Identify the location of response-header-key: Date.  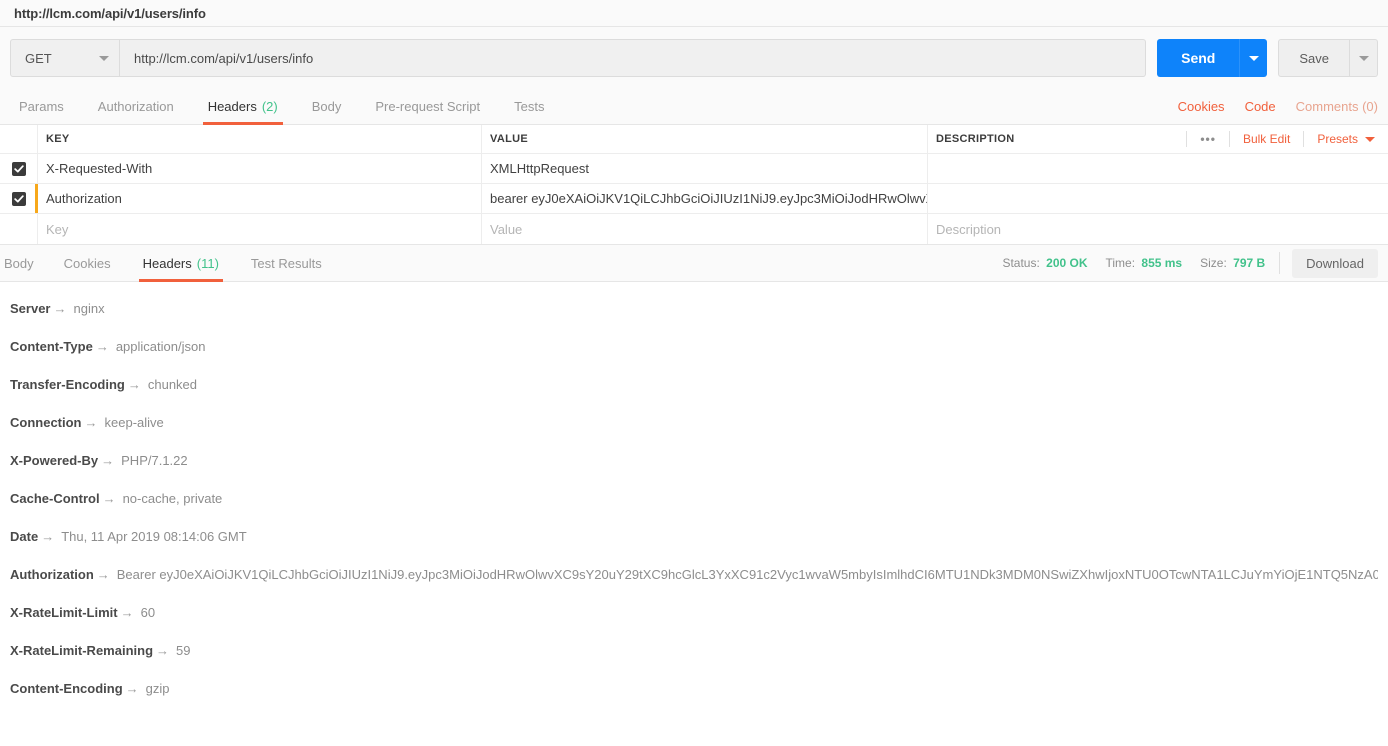
(24, 536).